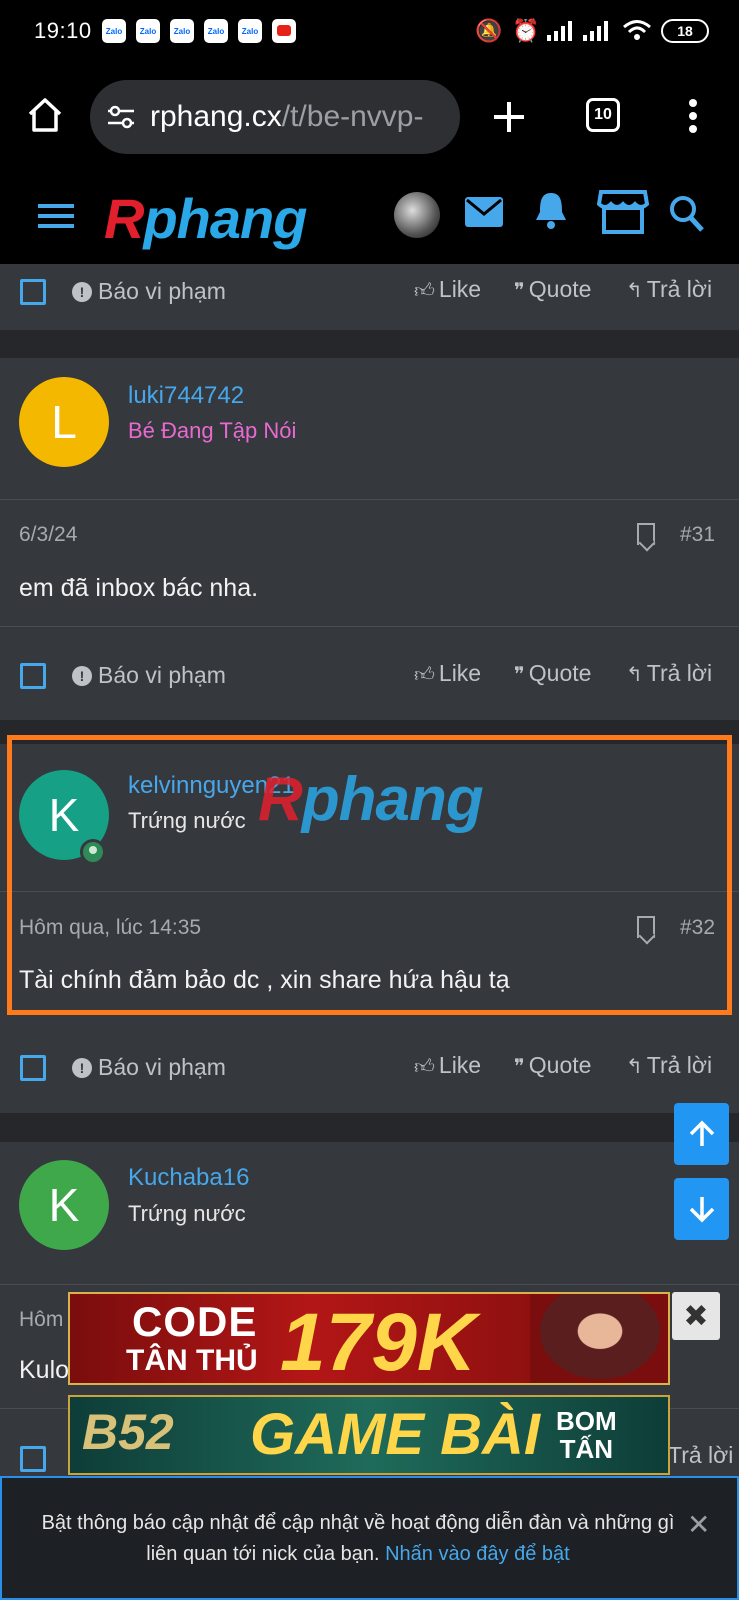 This screenshot has width=739, height=1600. Describe the element at coordinates (195, 1321) in the screenshot. I see `ad-headline: CODE` at that location.